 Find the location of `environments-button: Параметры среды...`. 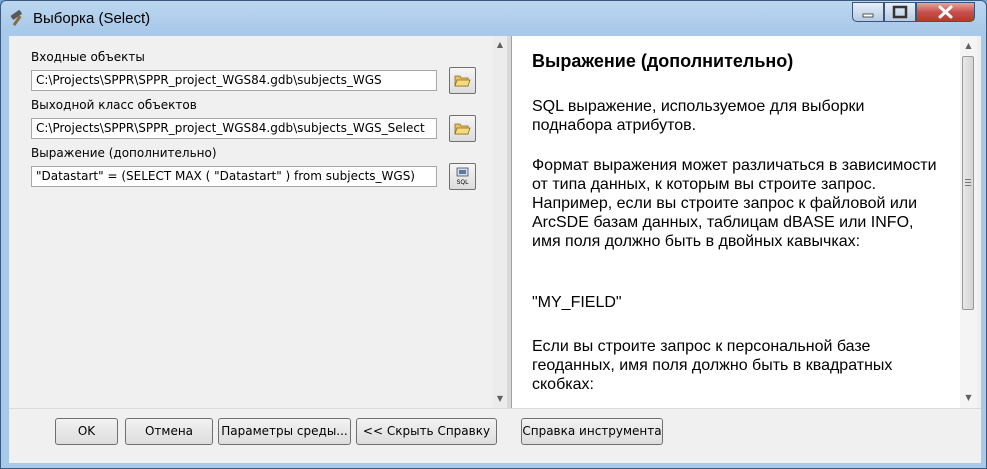

environments-button: Параметры среды... is located at coordinates (284, 431).